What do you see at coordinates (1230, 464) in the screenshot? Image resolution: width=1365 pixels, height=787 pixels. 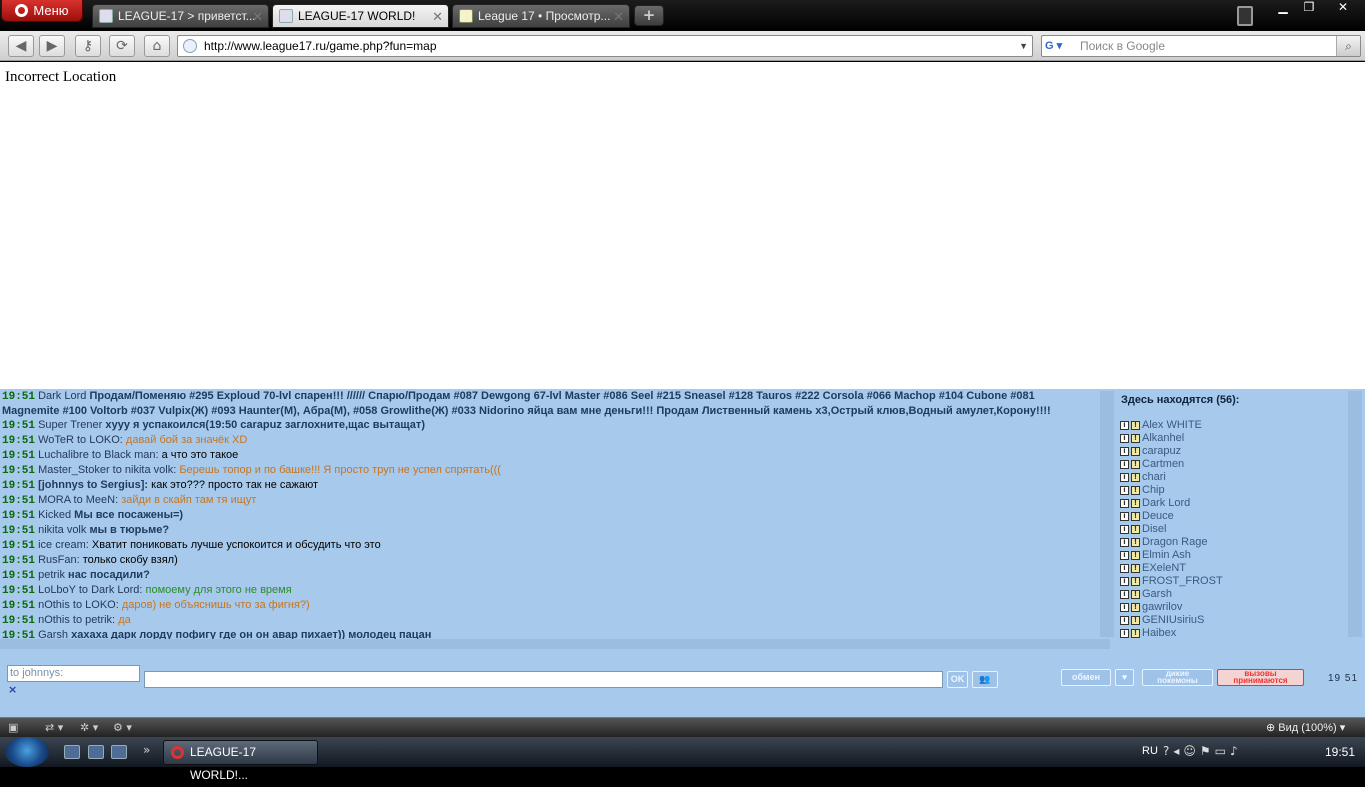 I see `online-user: i! Cartmen` at bounding box center [1230, 464].